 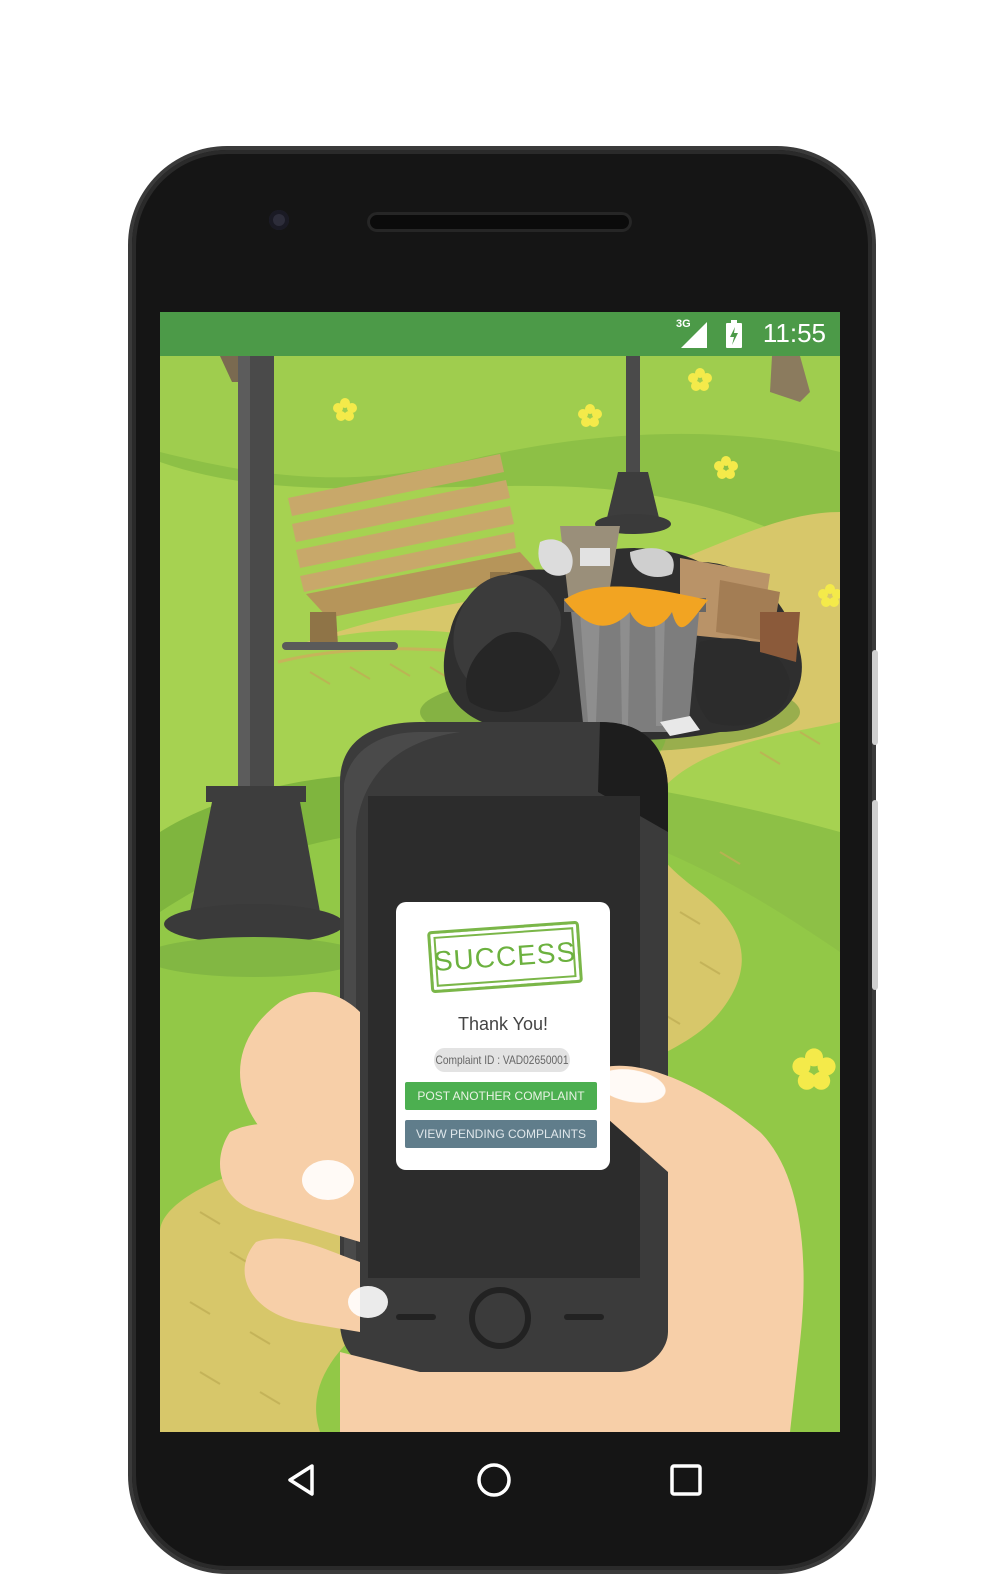 I want to click on home-icon, so click(x=494, y=1480).